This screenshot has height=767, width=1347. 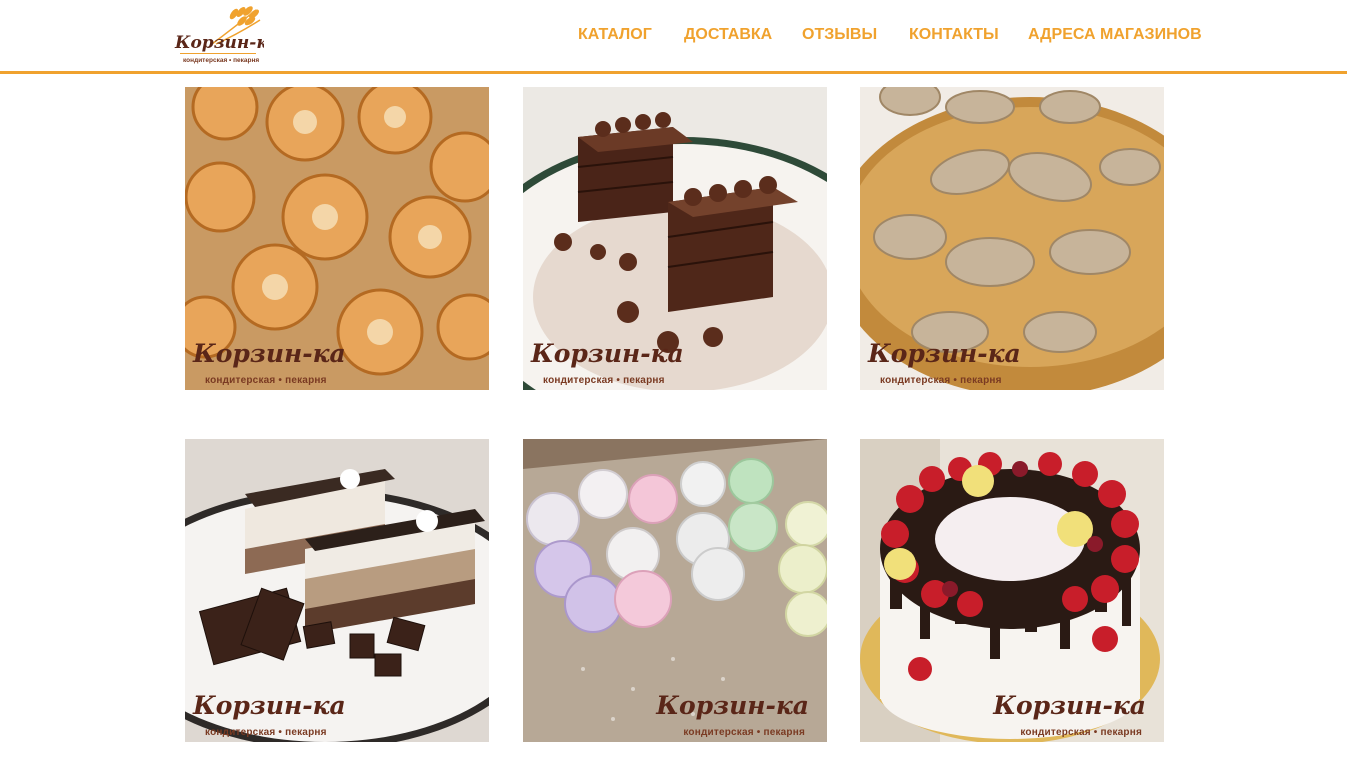 I want to click on nav-store-addresses: АДРЕСА МАГАЗИНОВ, so click(x=1115, y=35).